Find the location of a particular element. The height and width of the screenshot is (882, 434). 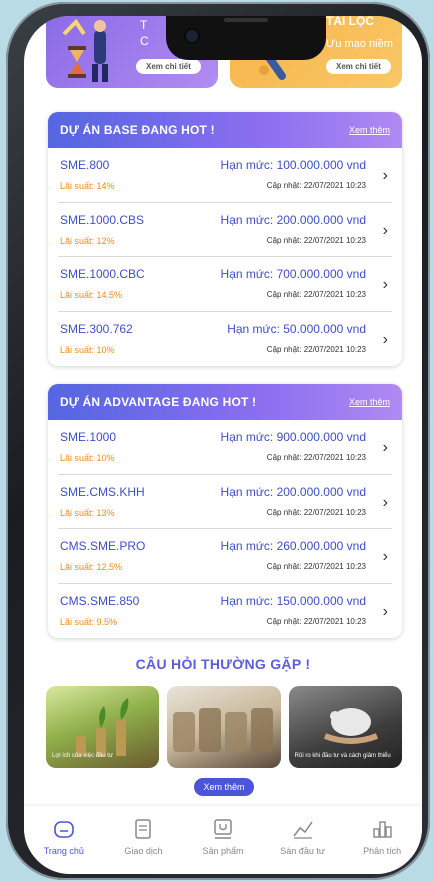

tab-investment-floor: Sàn đầu tư is located at coordinates (303, 846).